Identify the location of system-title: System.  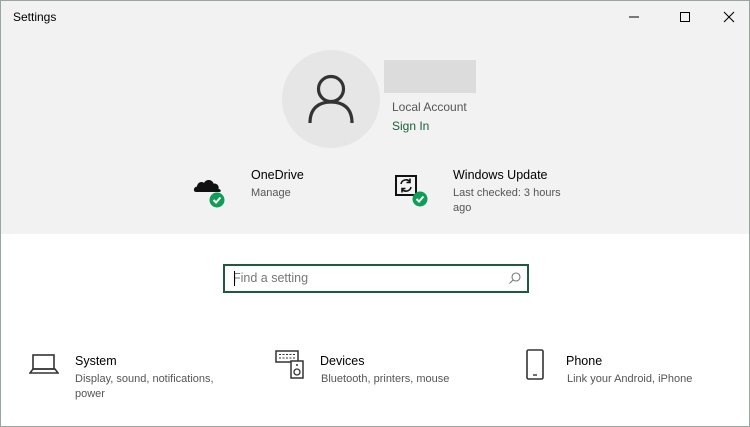
(96, 361).